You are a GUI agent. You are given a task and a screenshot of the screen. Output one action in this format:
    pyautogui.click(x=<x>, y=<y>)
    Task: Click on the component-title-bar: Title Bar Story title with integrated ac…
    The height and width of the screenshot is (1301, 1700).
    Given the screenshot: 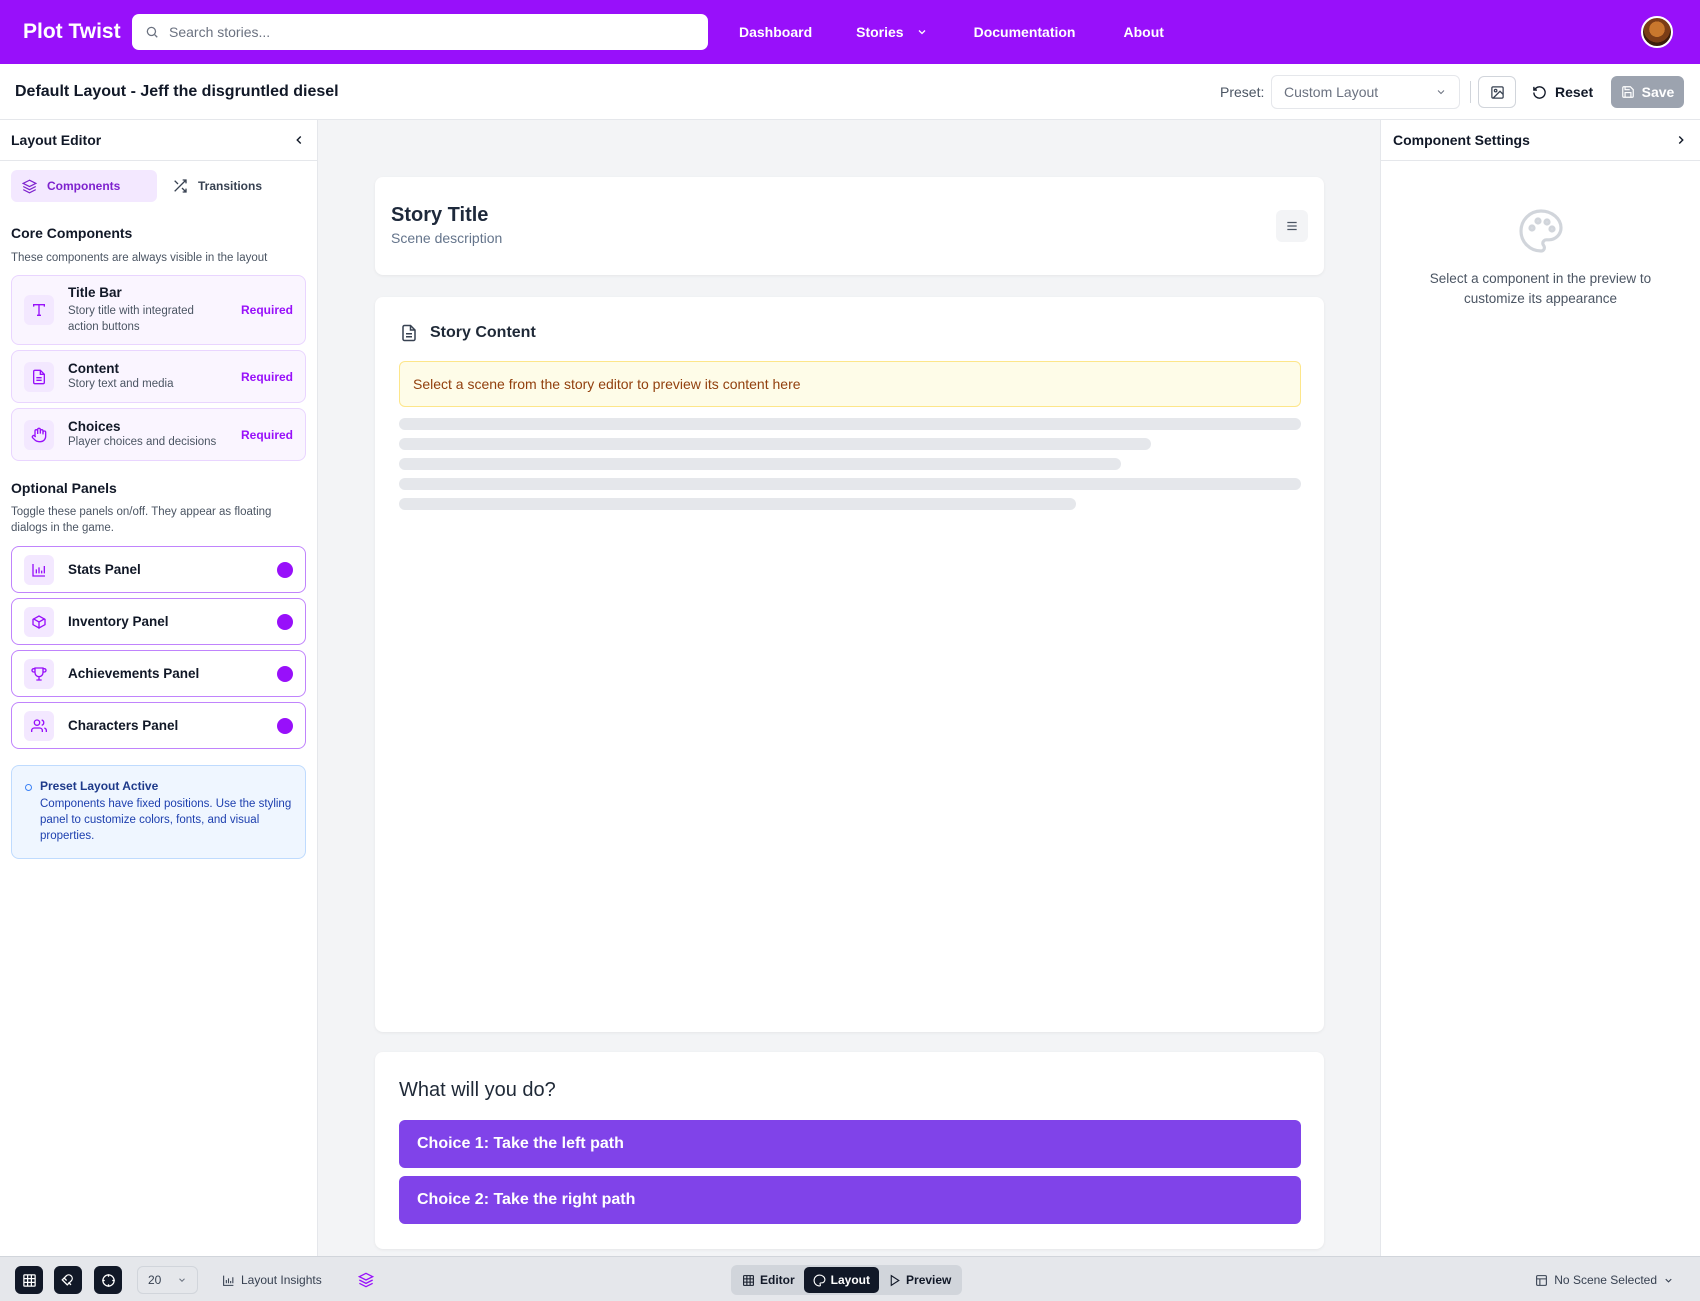 What is the action you would take?
    pyautogui.click(x=158, y=310)
    